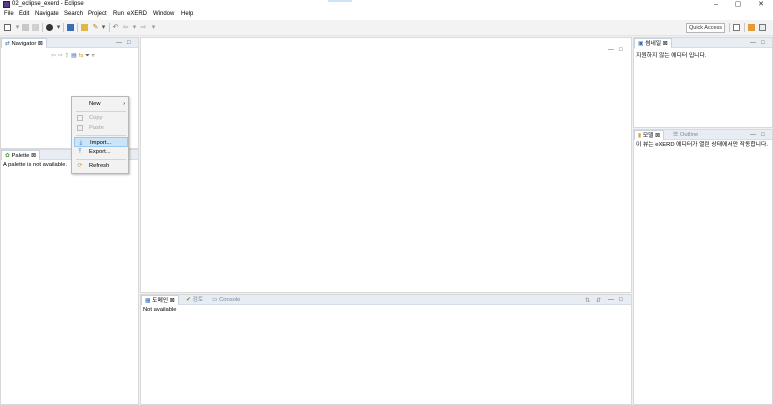 The height and width of the screenshot is (405, 773). I want to click on pencil-icon: ✎, so click(95, 27).